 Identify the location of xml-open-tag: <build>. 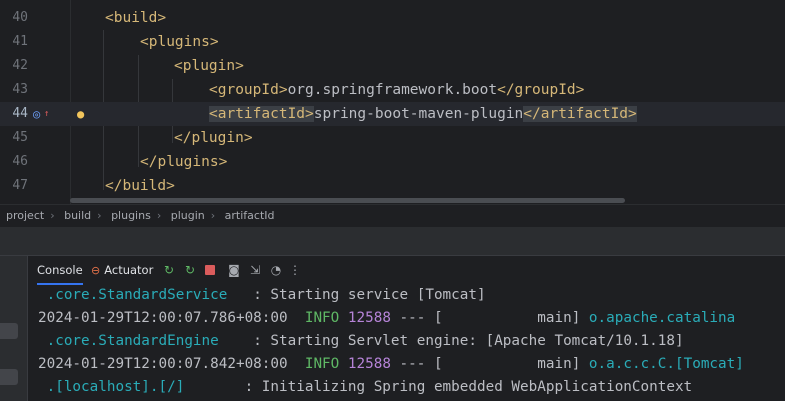
(136, 18).